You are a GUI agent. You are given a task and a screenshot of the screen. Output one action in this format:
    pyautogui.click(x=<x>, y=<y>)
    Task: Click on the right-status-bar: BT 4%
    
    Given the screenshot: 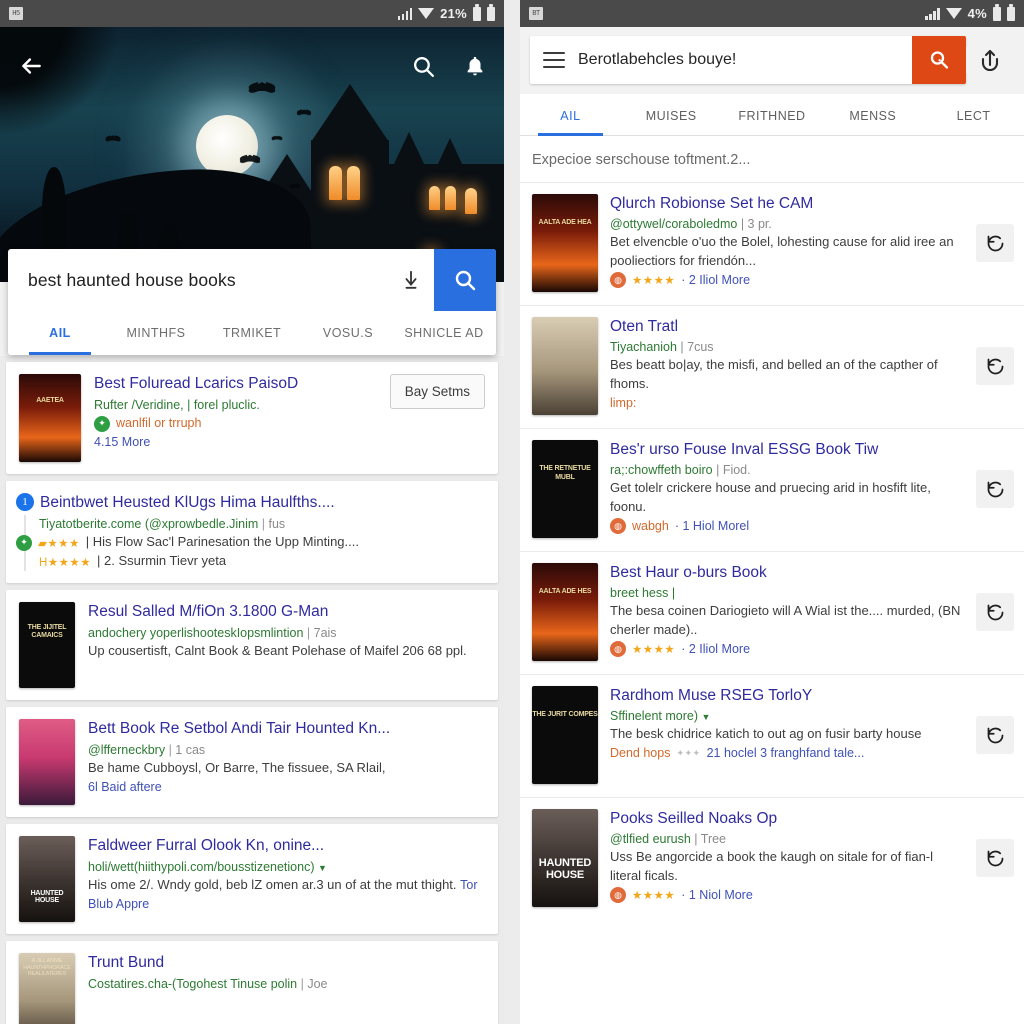 What is the action you would take?
    pyautogui.click(x=772, y=13)
    